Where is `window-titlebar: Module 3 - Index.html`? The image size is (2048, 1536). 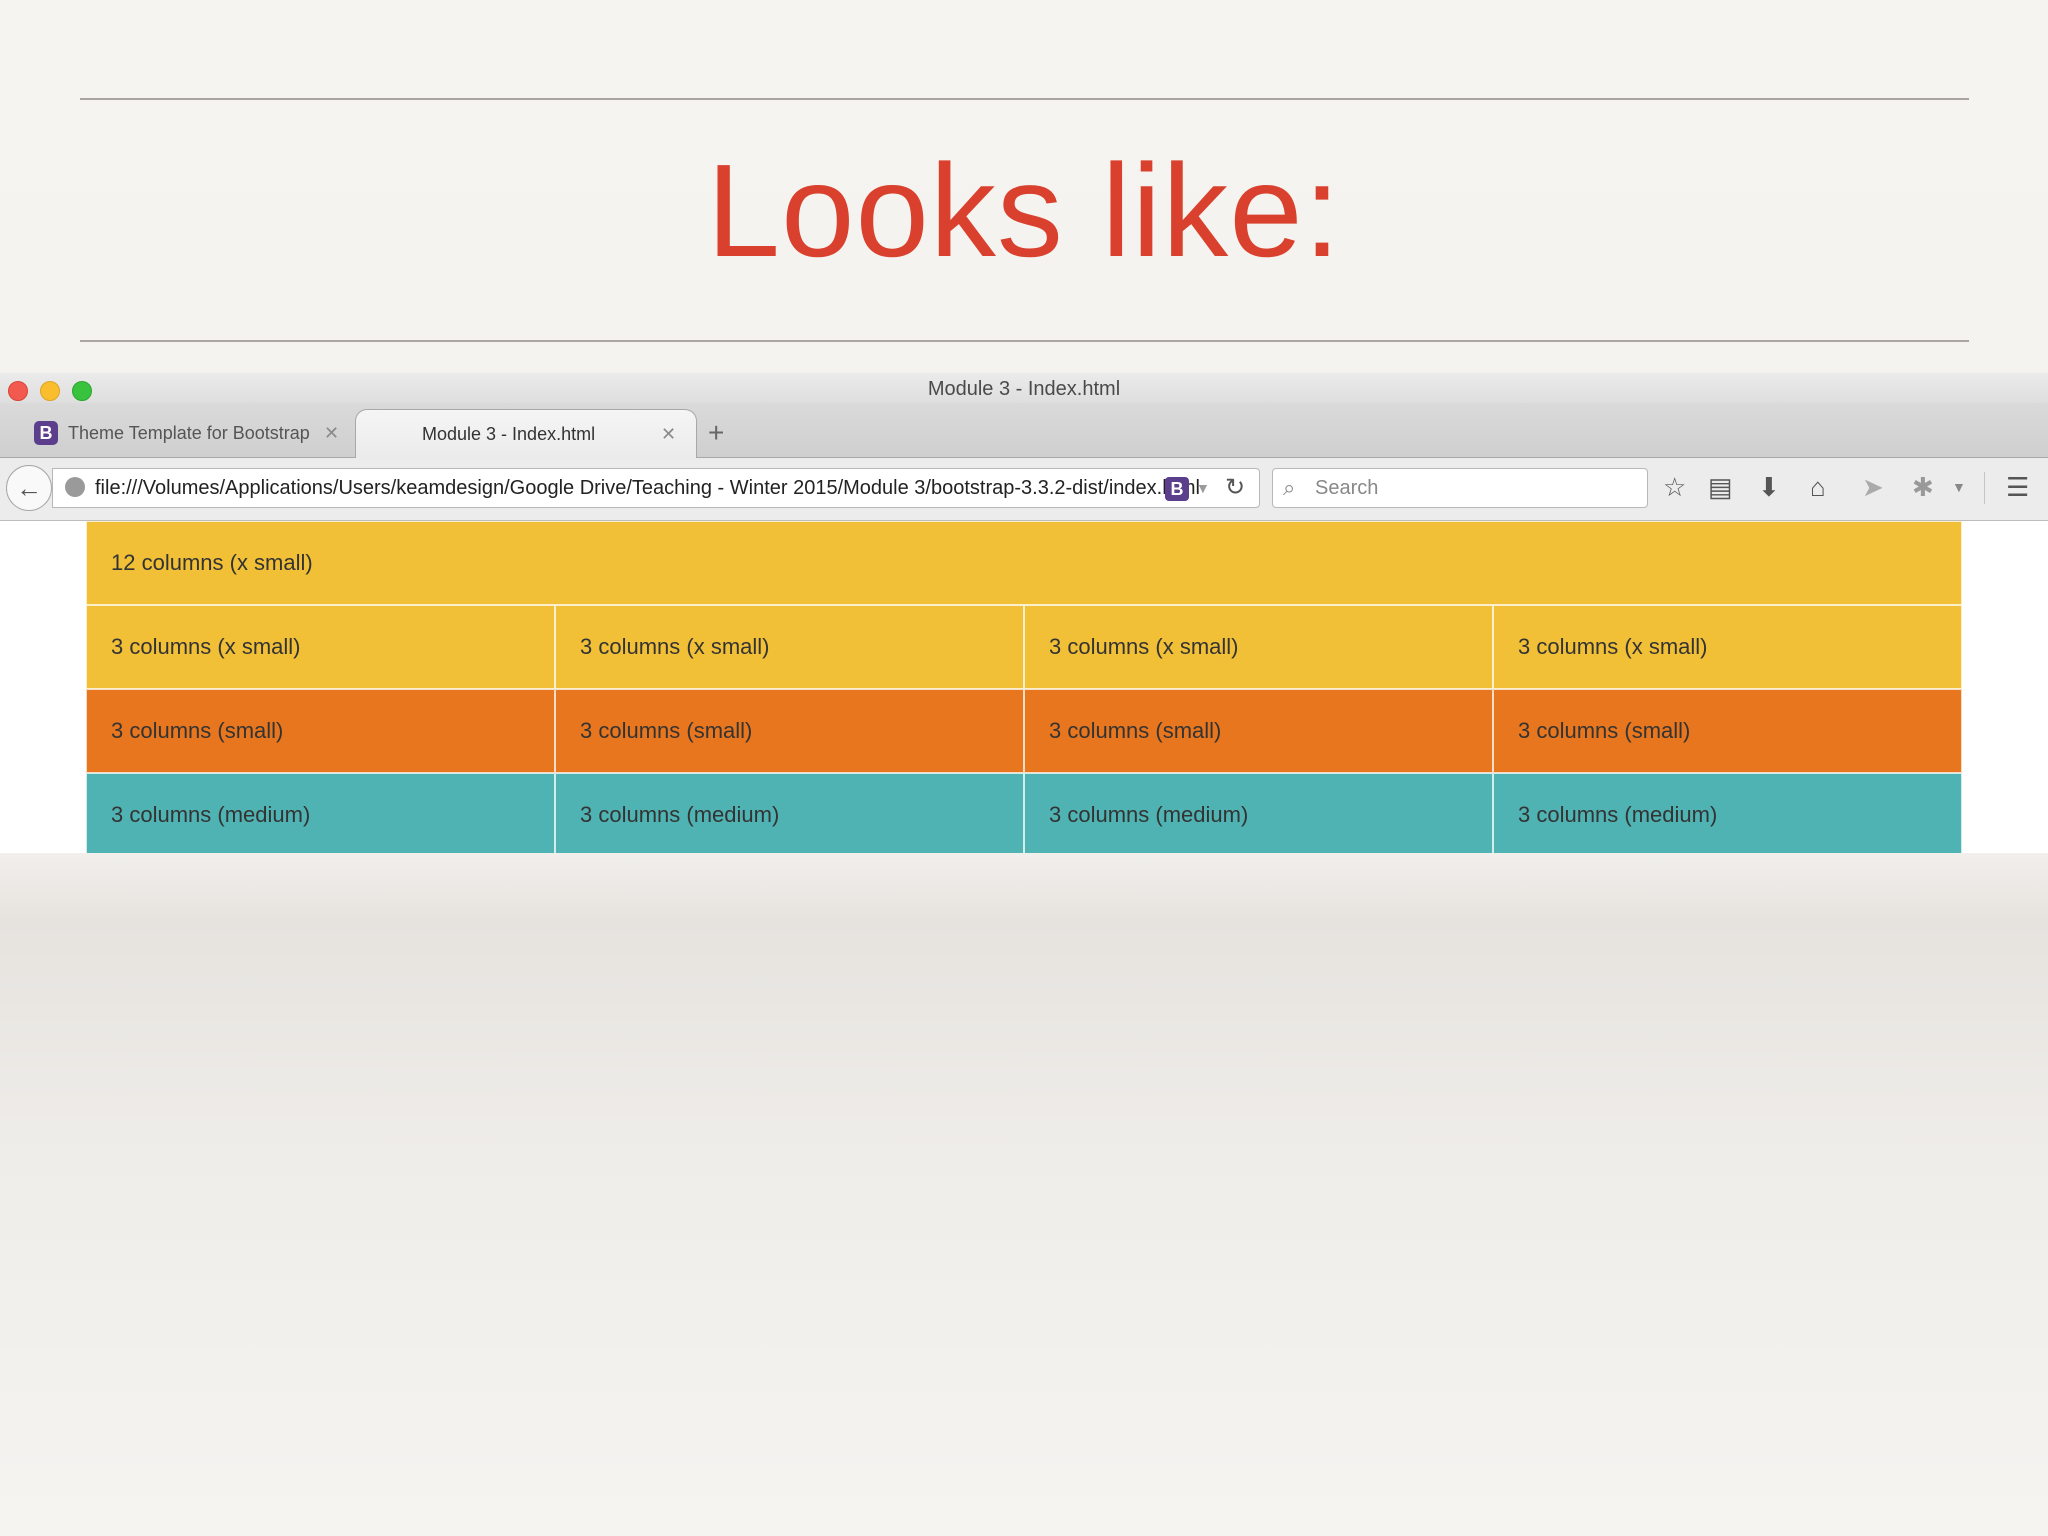 window-titlebar: Module 3 - Index.html is located at coordinates (1024, 388).